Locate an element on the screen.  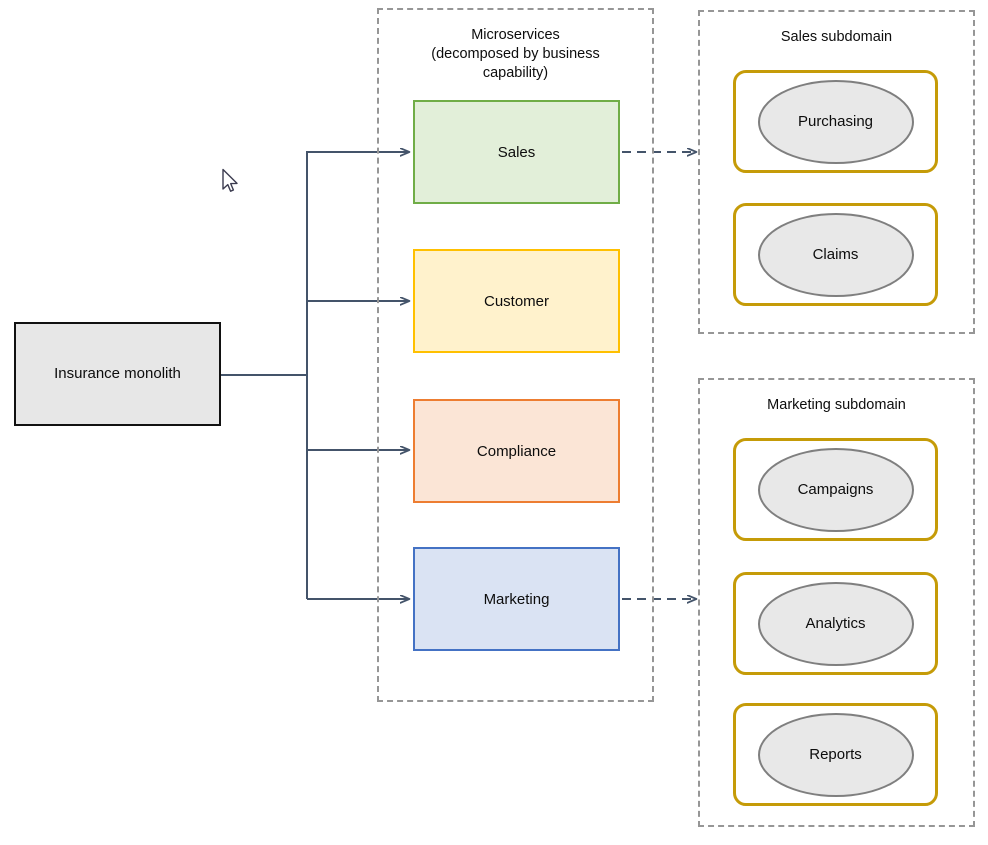
microservices-title-line-1: Microservices is located at coordinates (515, 35).